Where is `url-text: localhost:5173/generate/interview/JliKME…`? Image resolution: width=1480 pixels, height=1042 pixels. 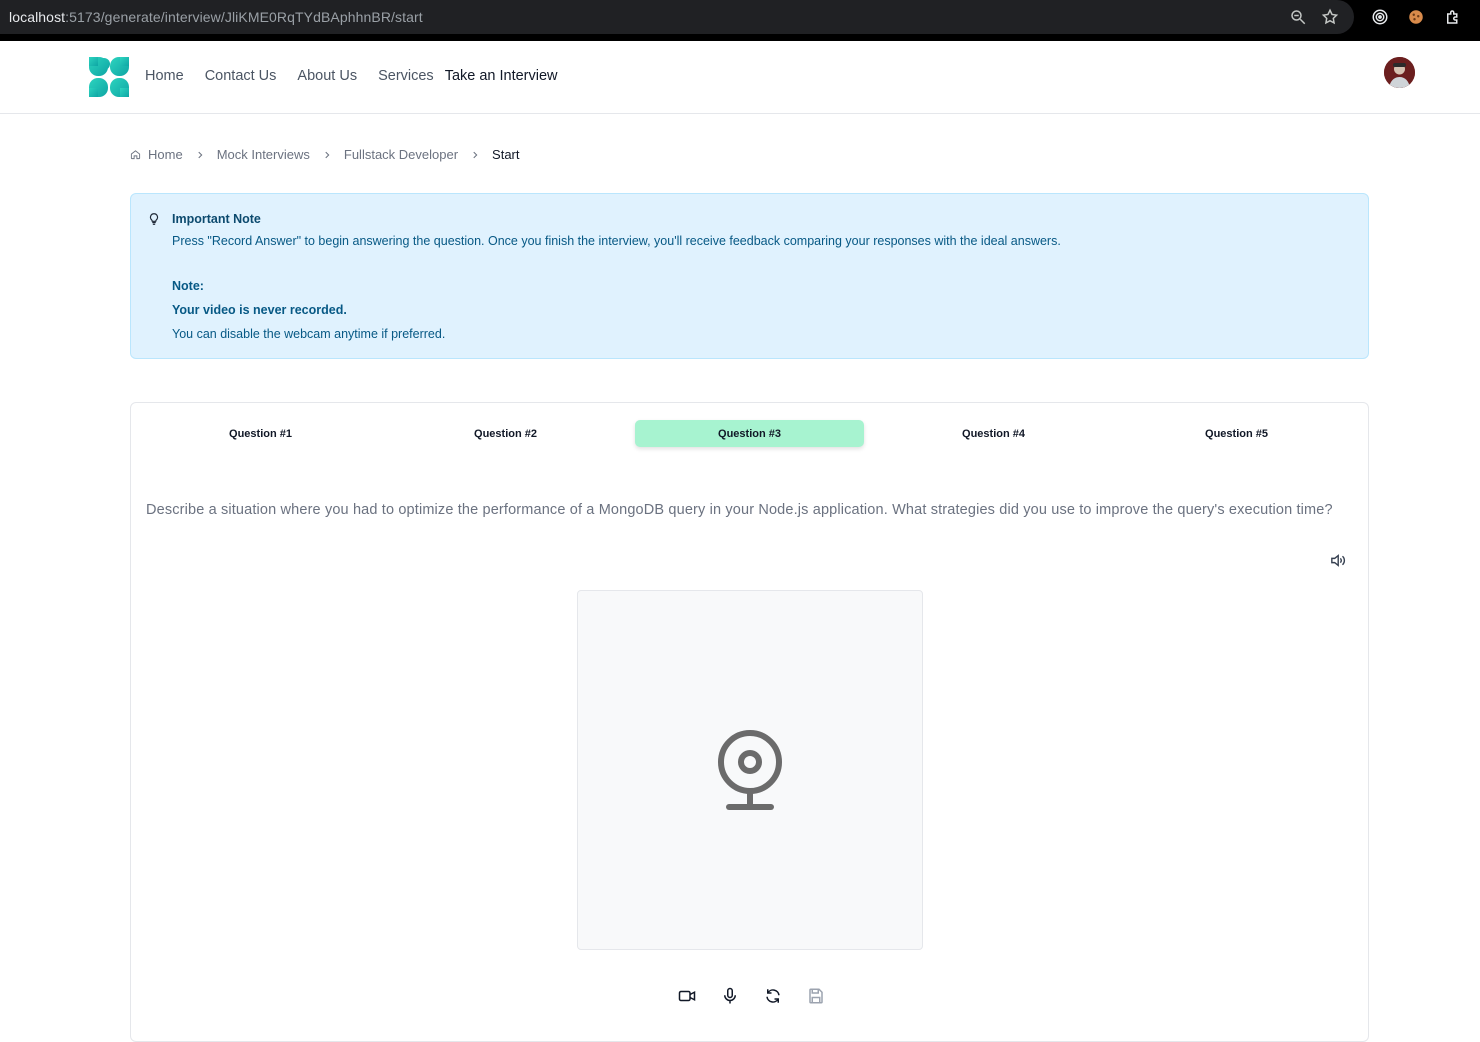
url-text: localhost:5173/generate/interview/JliKME… is located at coordinates (216, 17).